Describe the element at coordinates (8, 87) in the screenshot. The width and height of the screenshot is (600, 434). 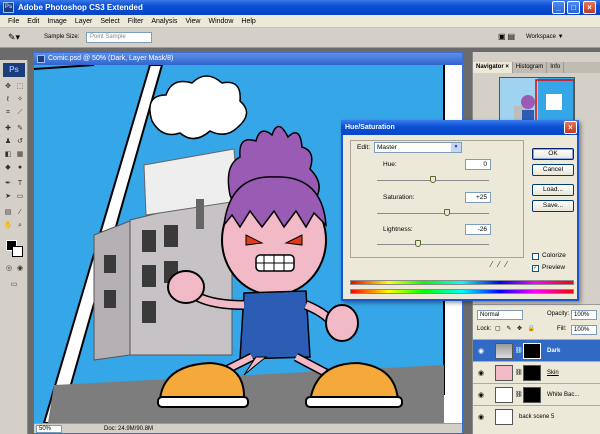
I see `move-tool-icon: ✥` at that location.